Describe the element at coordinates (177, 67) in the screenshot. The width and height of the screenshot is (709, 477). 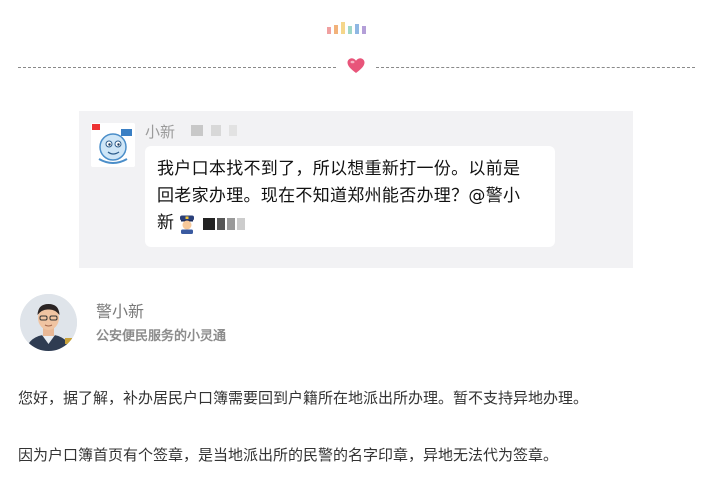
I see `divider-line-left` at that location.